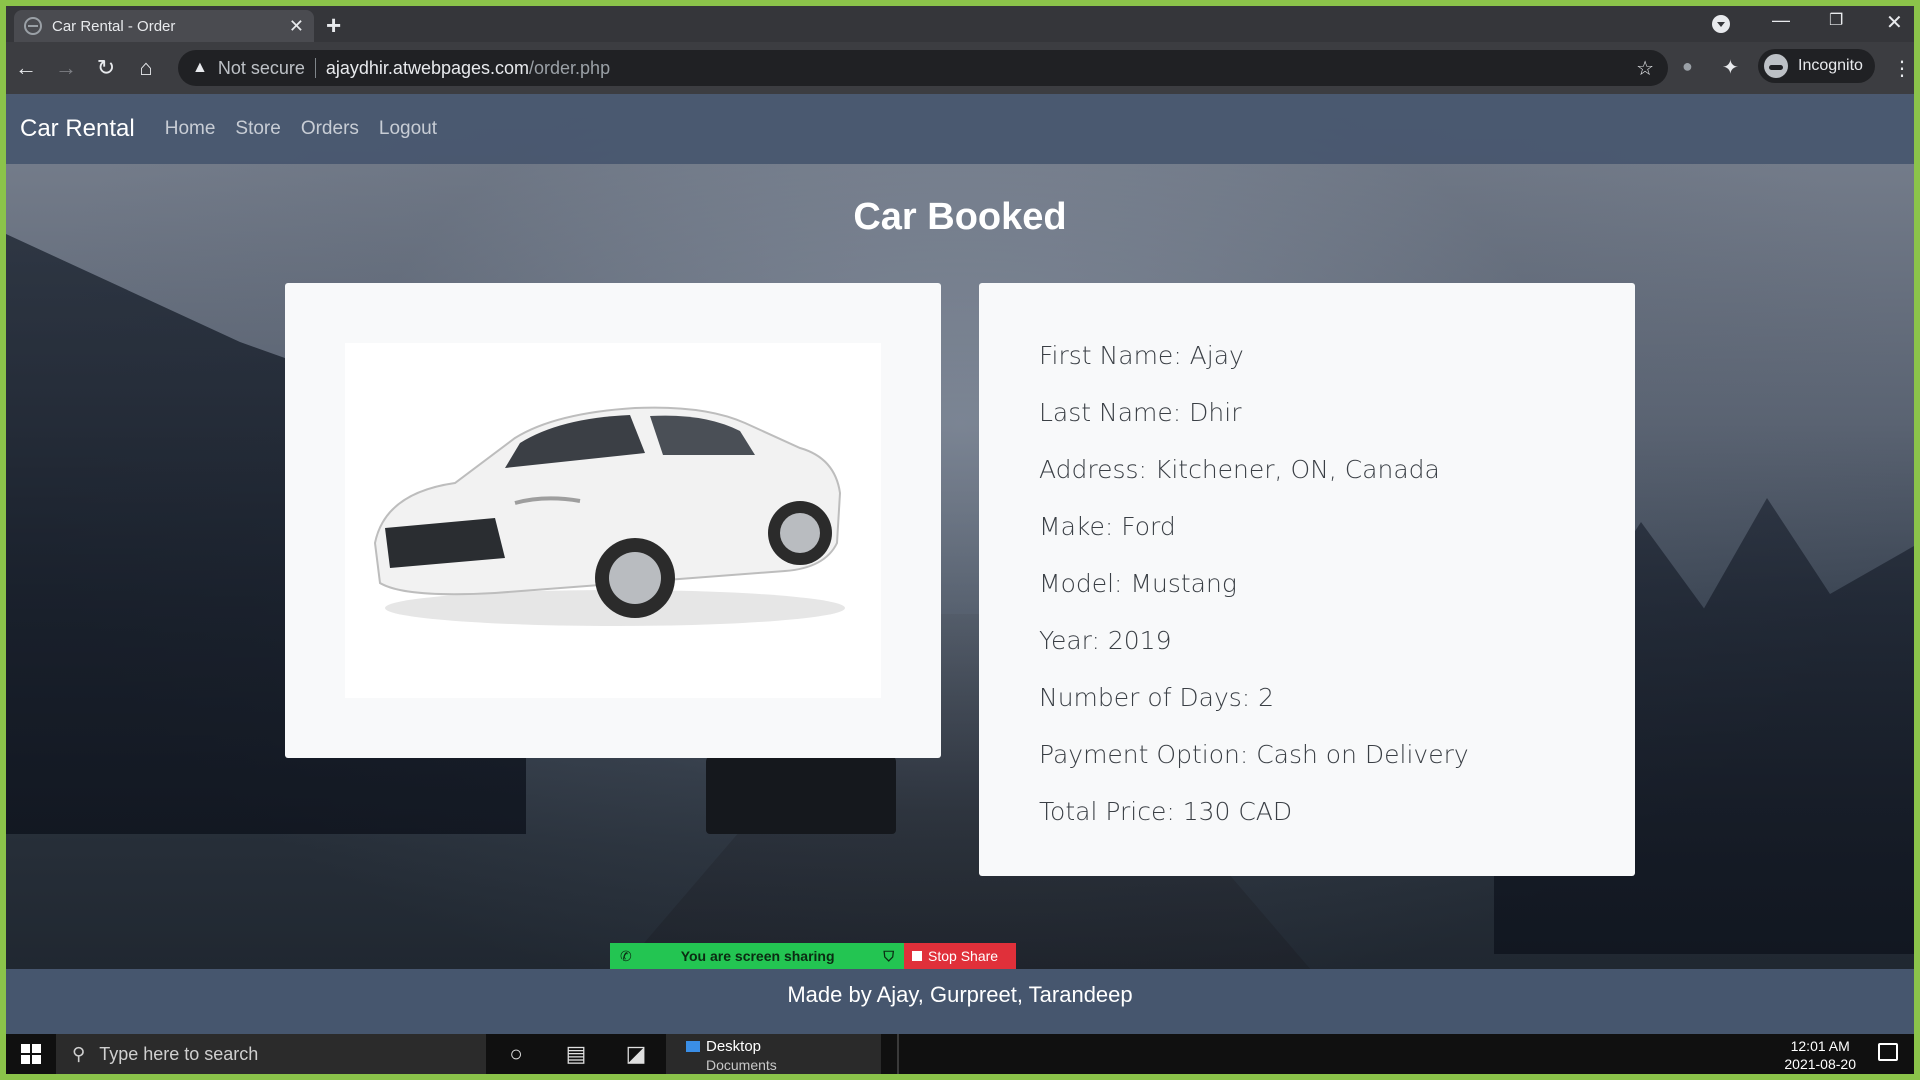  Describe the element at coordinates (26, 68) in the screenshot. I see `back-button: ←` at that location.